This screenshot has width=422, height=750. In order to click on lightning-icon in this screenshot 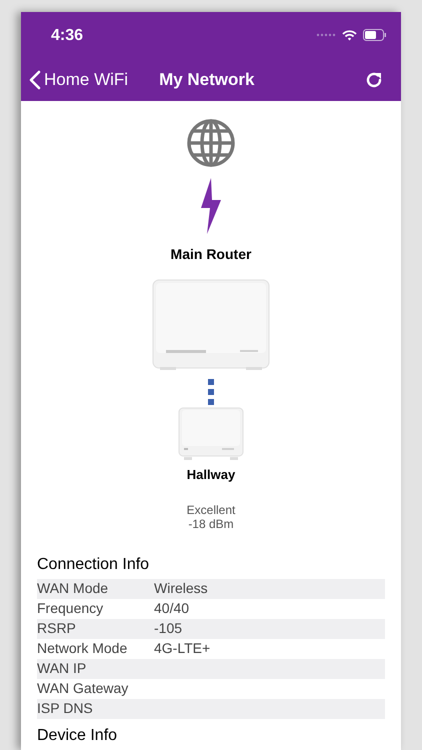, I will do `click(211, 206)`.